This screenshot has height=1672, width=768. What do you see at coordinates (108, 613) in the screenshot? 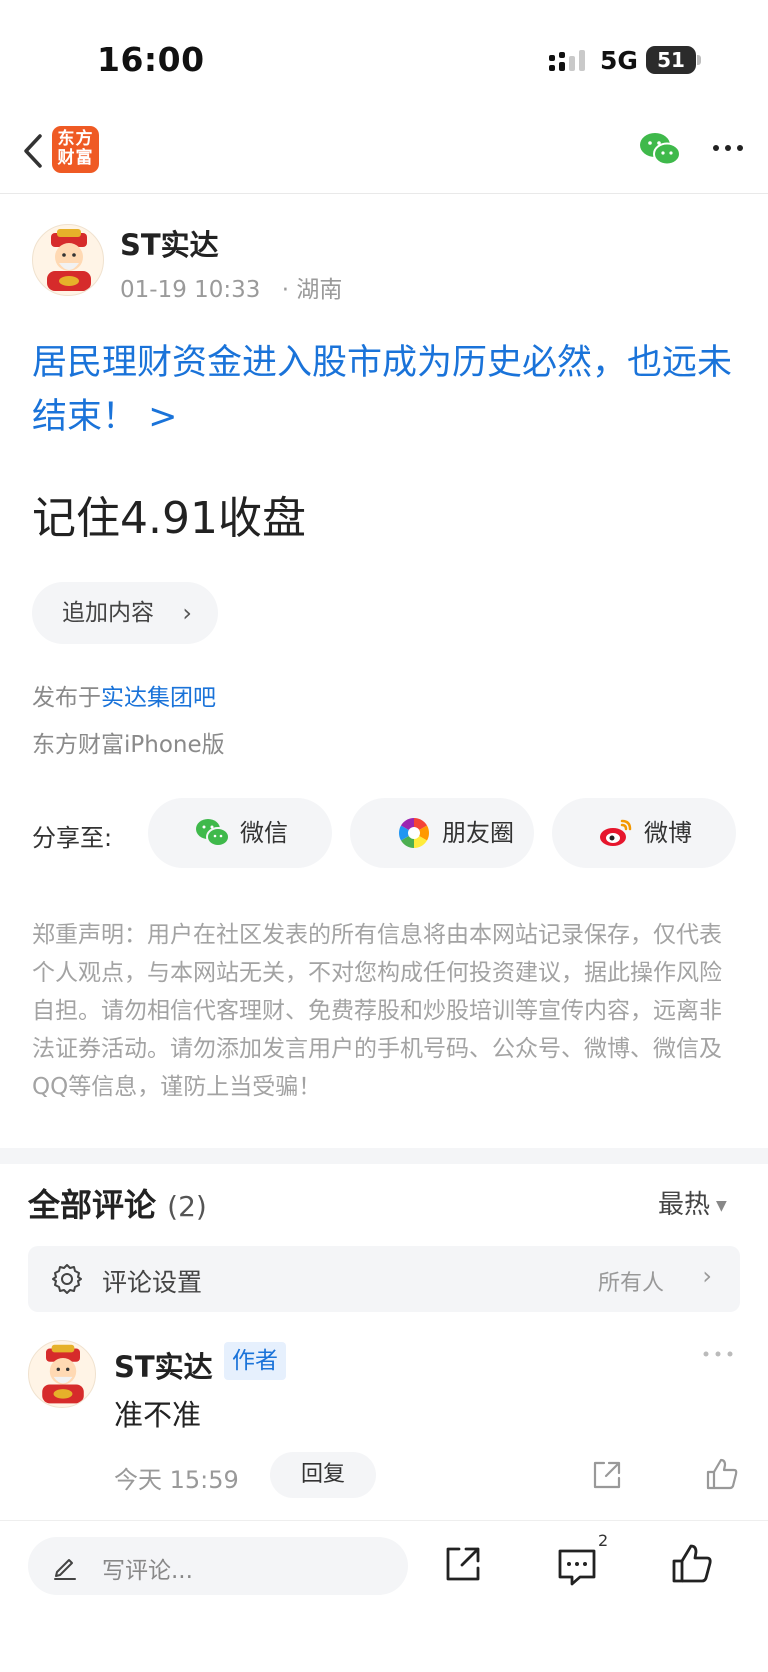
I see `append-content-label: 追加内容` at bounding box center [108, 613].